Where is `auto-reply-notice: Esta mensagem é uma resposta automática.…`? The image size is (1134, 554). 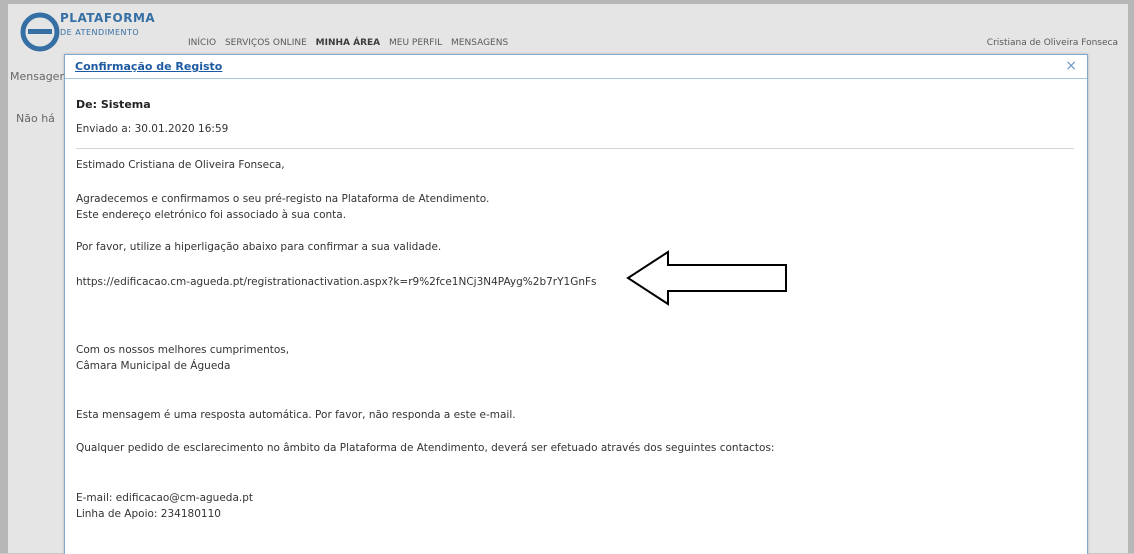 auto-reply-notice: Esta mensagem é uma resposta automática.… is located at coordinates (296, 415).